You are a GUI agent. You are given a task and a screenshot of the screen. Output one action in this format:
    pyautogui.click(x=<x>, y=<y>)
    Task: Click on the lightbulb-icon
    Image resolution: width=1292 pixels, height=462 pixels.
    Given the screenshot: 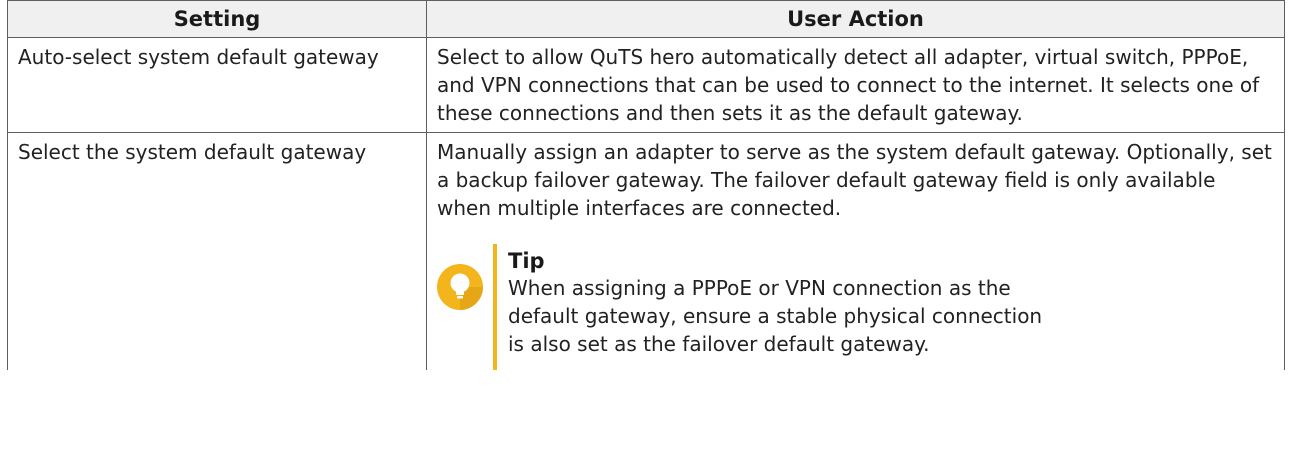 What is the action you would take?
    pyautogui.click(x=460, y=287)
    